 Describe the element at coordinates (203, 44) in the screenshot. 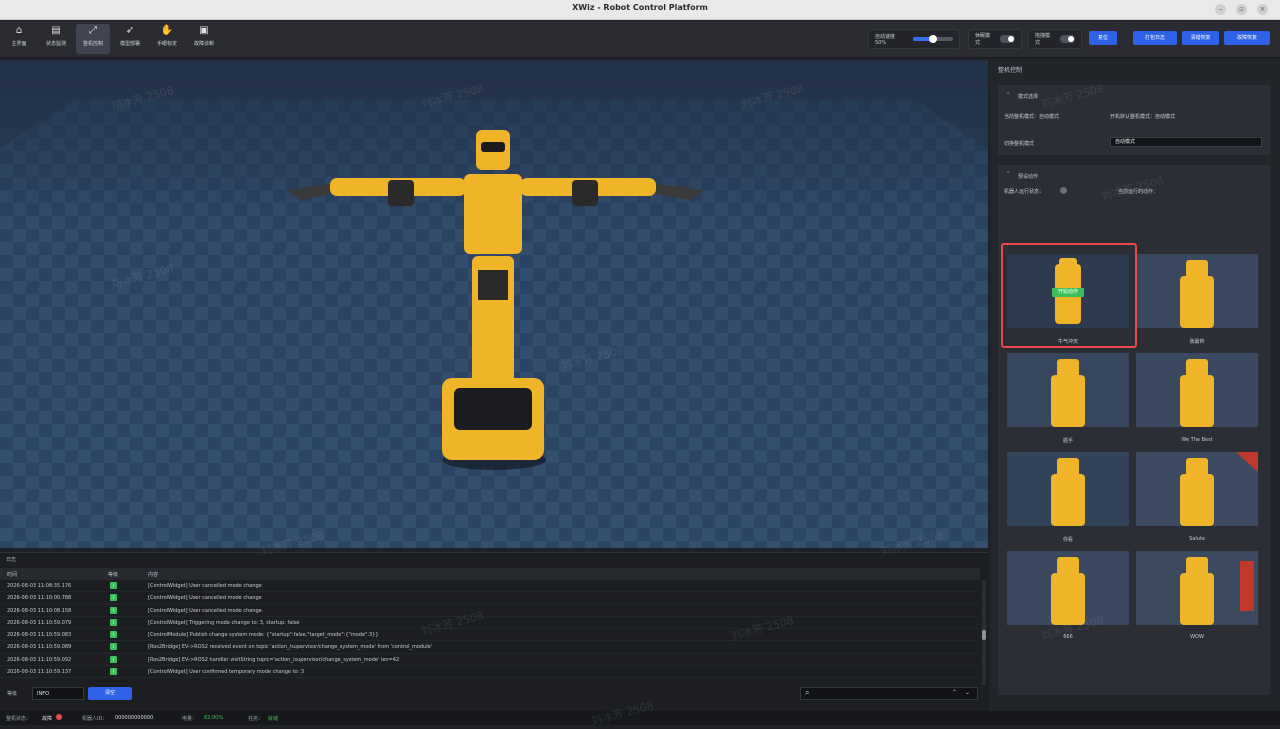

I see `nav-label: 故障诊断` at that location.